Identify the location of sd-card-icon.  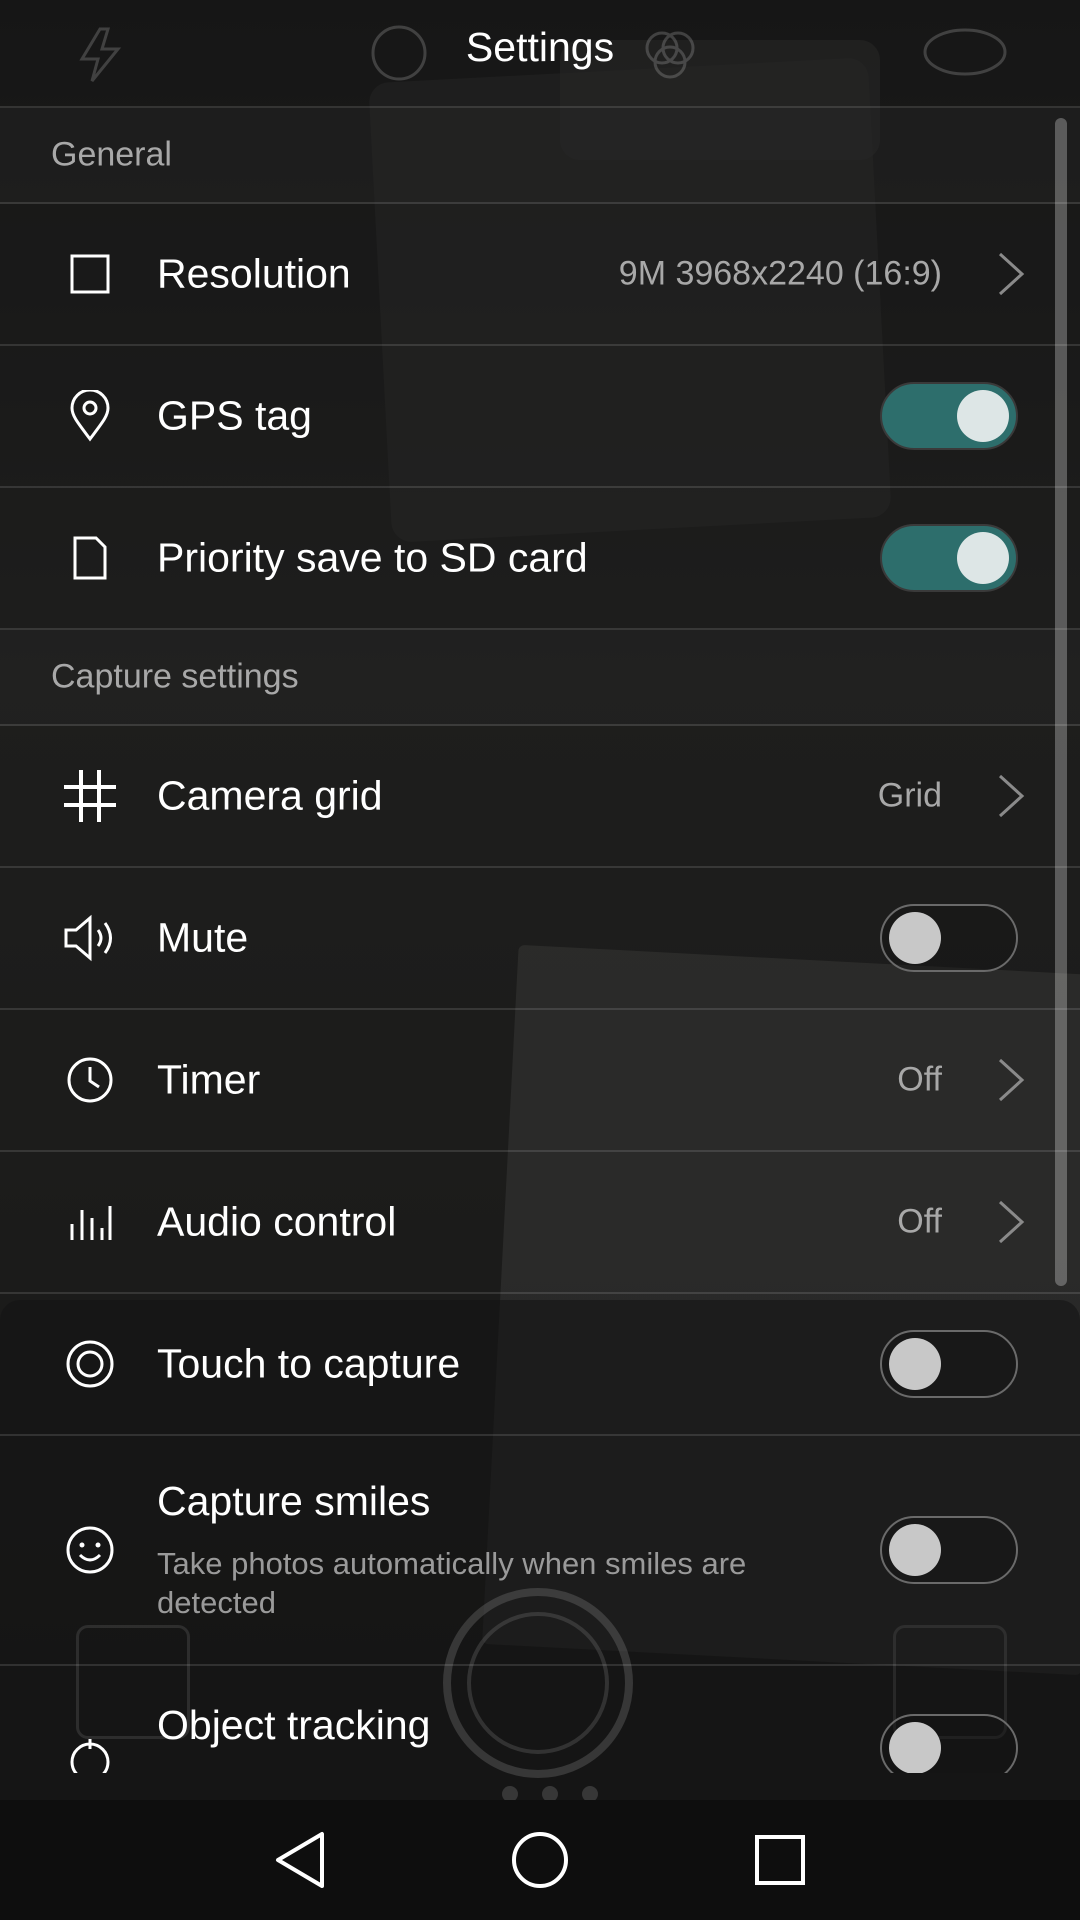
(90, 558).